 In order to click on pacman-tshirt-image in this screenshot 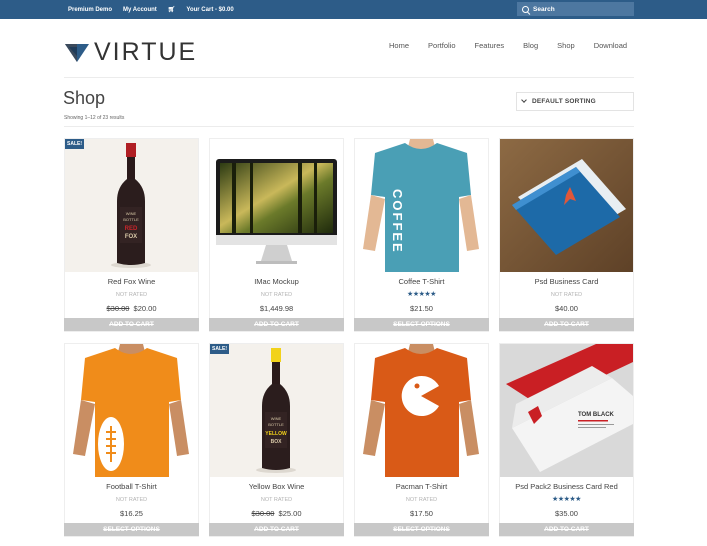, I will do `click(421, 410)`.